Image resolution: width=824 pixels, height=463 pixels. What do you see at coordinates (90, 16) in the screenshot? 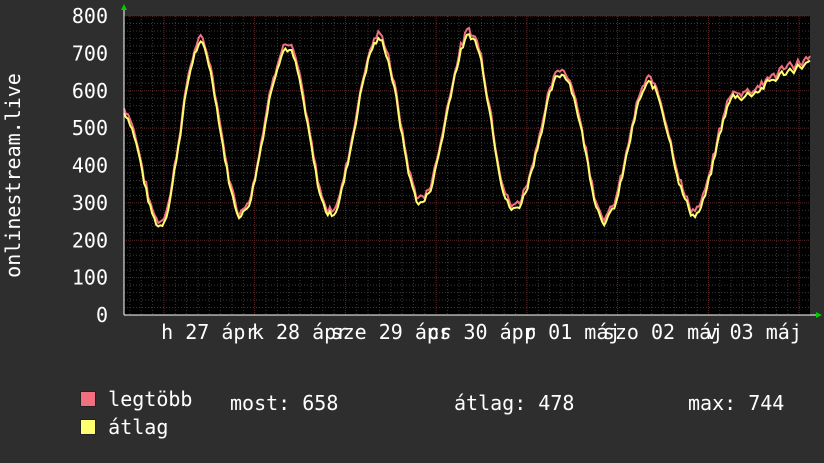
I see `y-tick-label: 800` at bounding box center [90, 16].